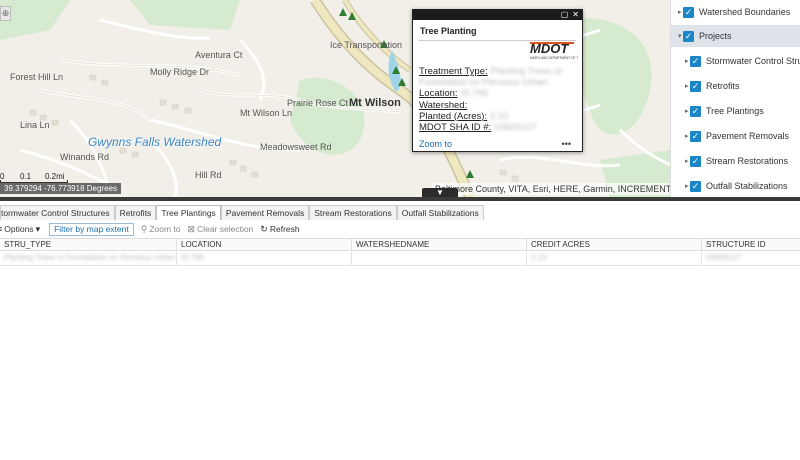  Describe the element at coordinates (37, 77) in the screenshot. I see `map-label: Forest Hill Ln` at that location.